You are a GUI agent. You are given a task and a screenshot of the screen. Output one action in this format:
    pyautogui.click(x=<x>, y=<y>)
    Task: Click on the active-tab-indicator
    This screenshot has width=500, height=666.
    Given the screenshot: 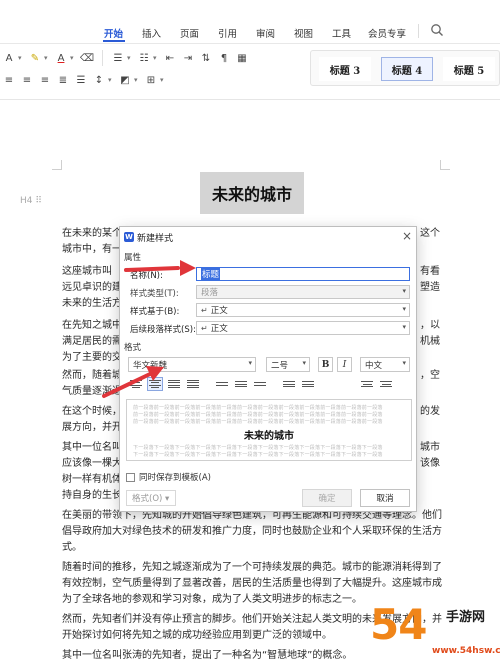 What is the action you would take?
    pyautogui.click(x=114, y=41)
    